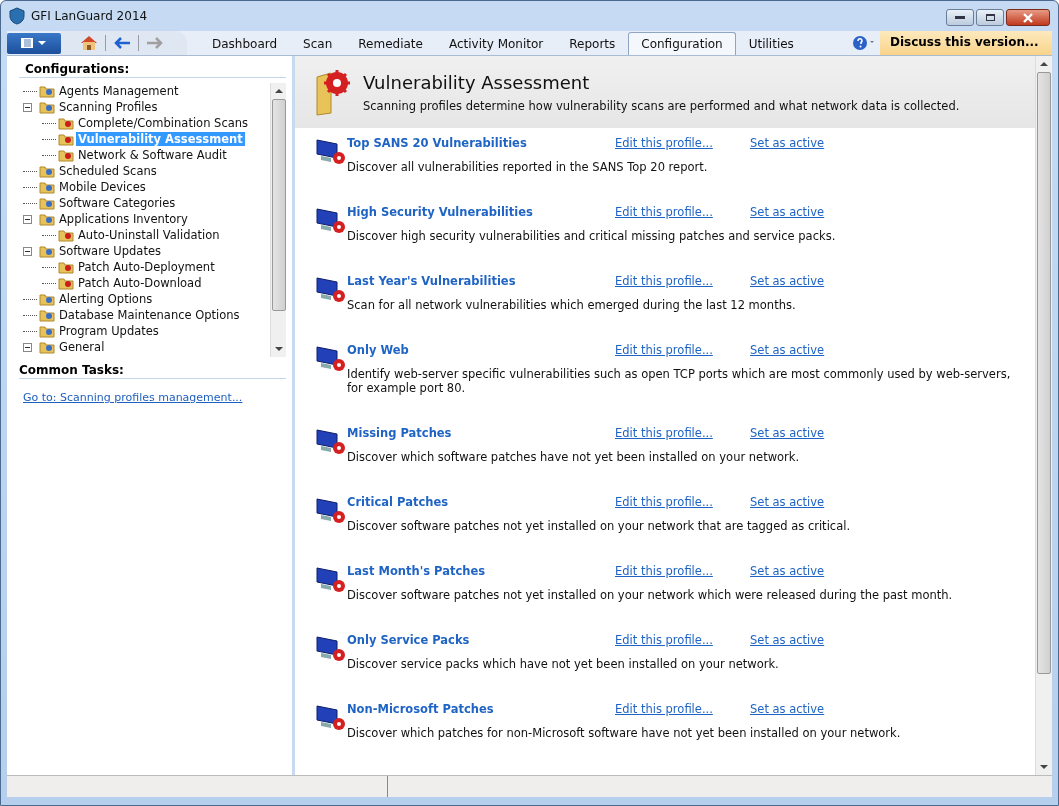  Describe the element at coordinates (117, 203) in the screenshot. I see `tree-item: Software Categories` at that location.